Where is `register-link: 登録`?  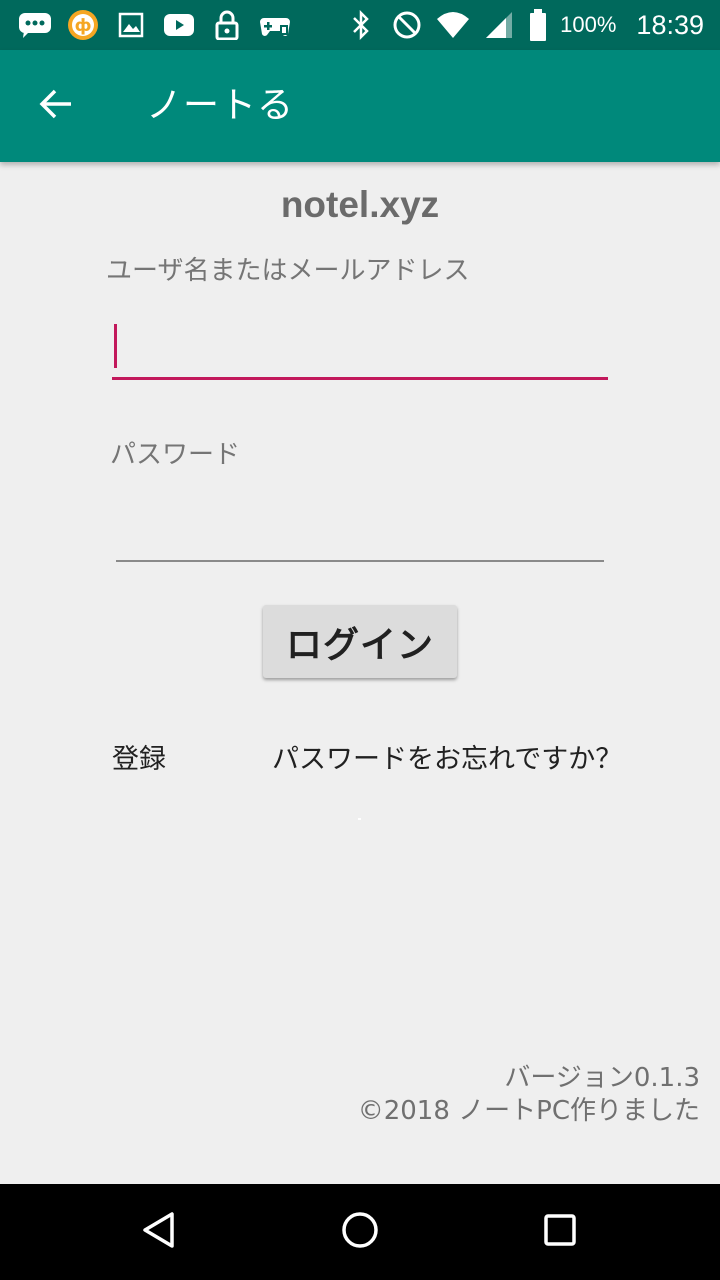 register-link: 登録 is located at coordinates (139, 756).